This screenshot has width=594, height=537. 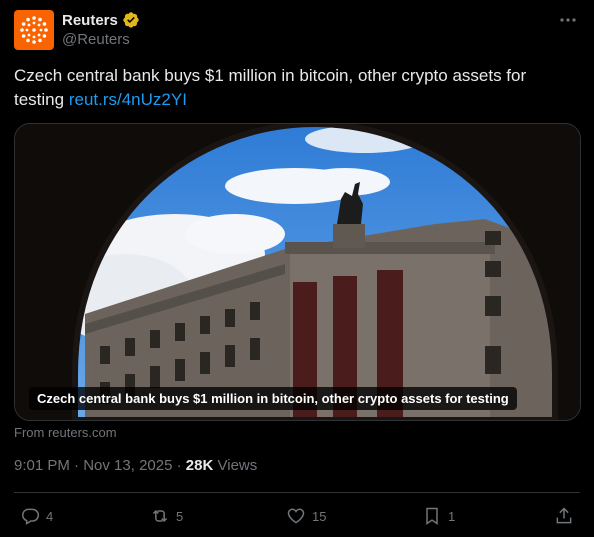 What do you see at coordinates (90, 20) in the screenshot?
I see `author-name: Reuters` at bounding box center [90, 20].